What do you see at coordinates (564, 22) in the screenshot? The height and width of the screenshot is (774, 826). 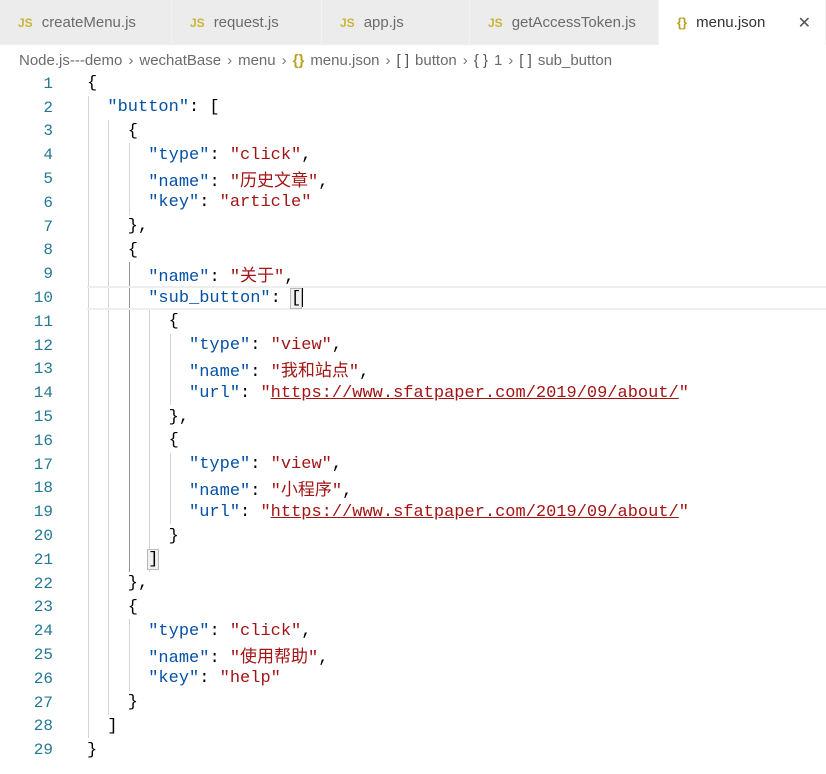 I see `tab-getaccesstoken-js: JS getAccessToken.js` at bounding box center [564, 22].